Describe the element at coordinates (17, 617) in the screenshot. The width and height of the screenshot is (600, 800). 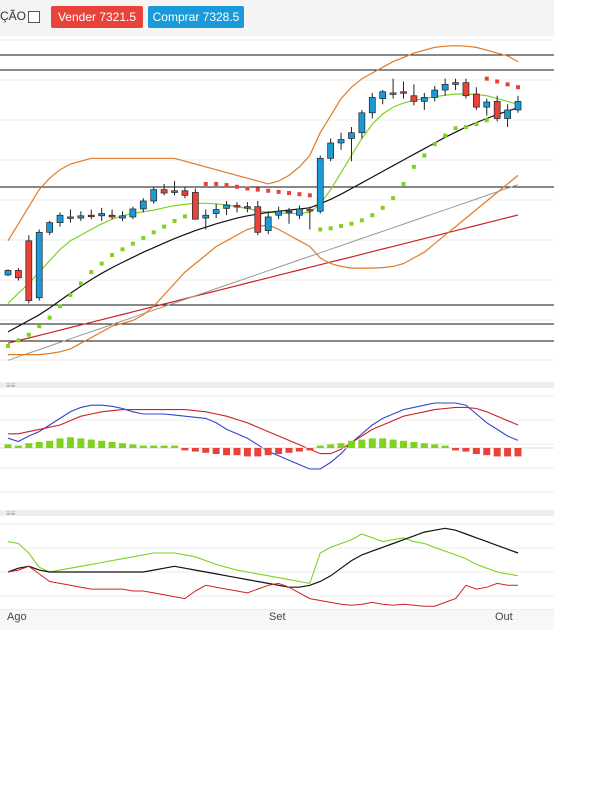
I see `x-axis-label-ago: Ago` at that location.